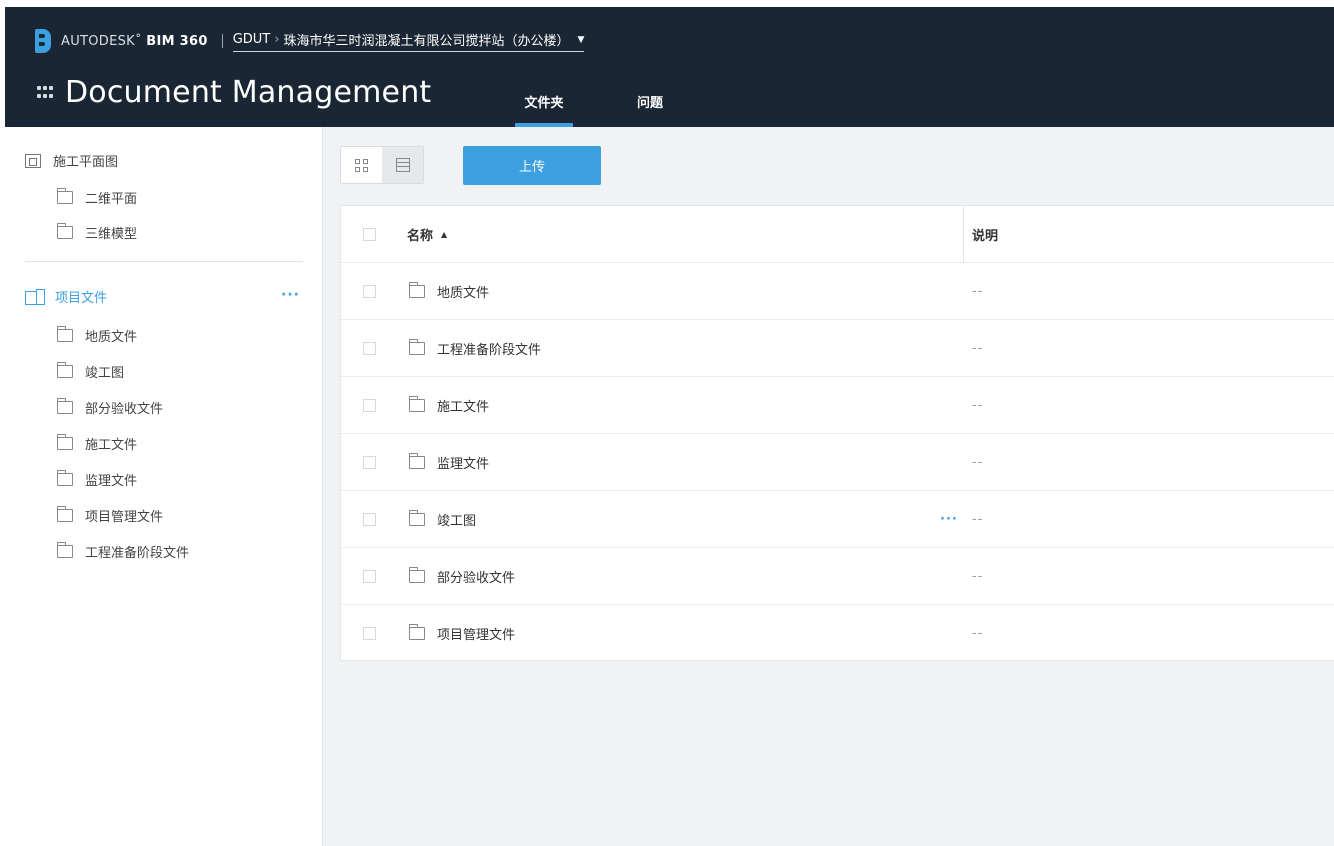 Image resolution: width=1334 pixels, height=846 pixels. I want to click on tree-item-label: 项目管理文件, so click(124, 517).